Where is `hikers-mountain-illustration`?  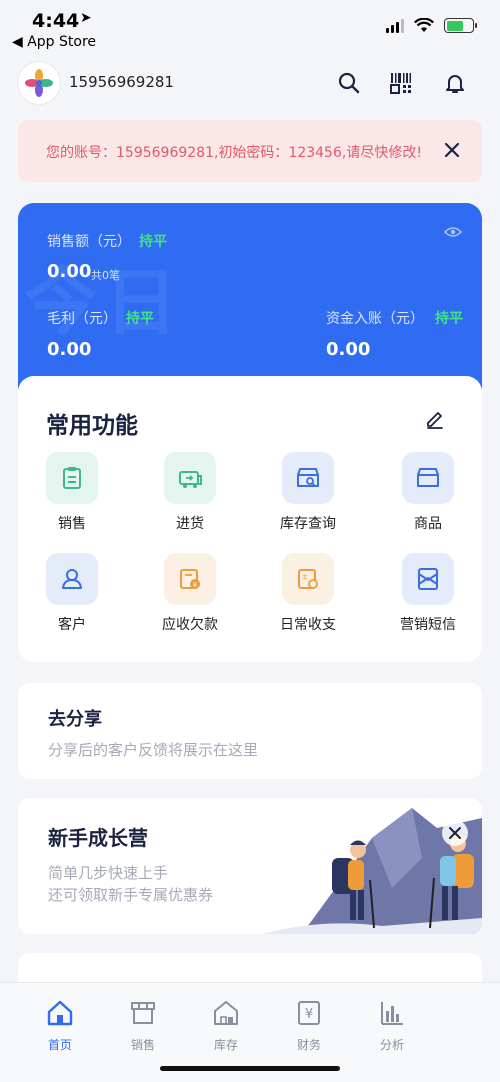 hikers-mountain-illustration is located at coordinates (372, 871).